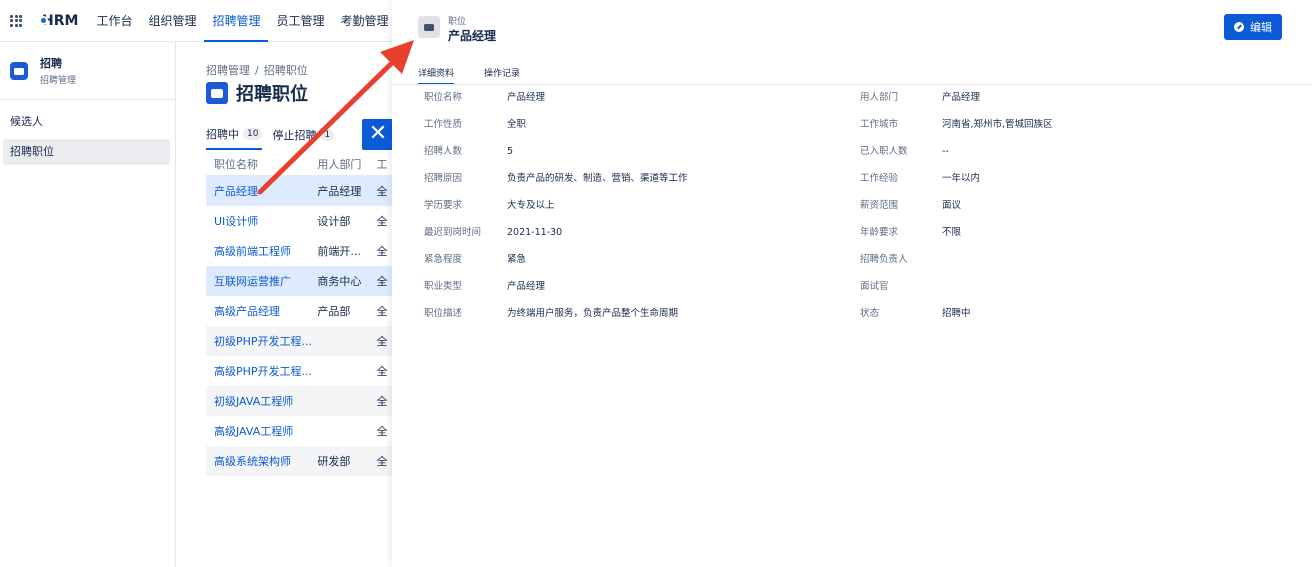 Image resolution: width=1312 pixels, height=567 pixels. Describe the element at coordinates (443, 178) in the screenshot. I see `field-label: 招聘原因` at that location.